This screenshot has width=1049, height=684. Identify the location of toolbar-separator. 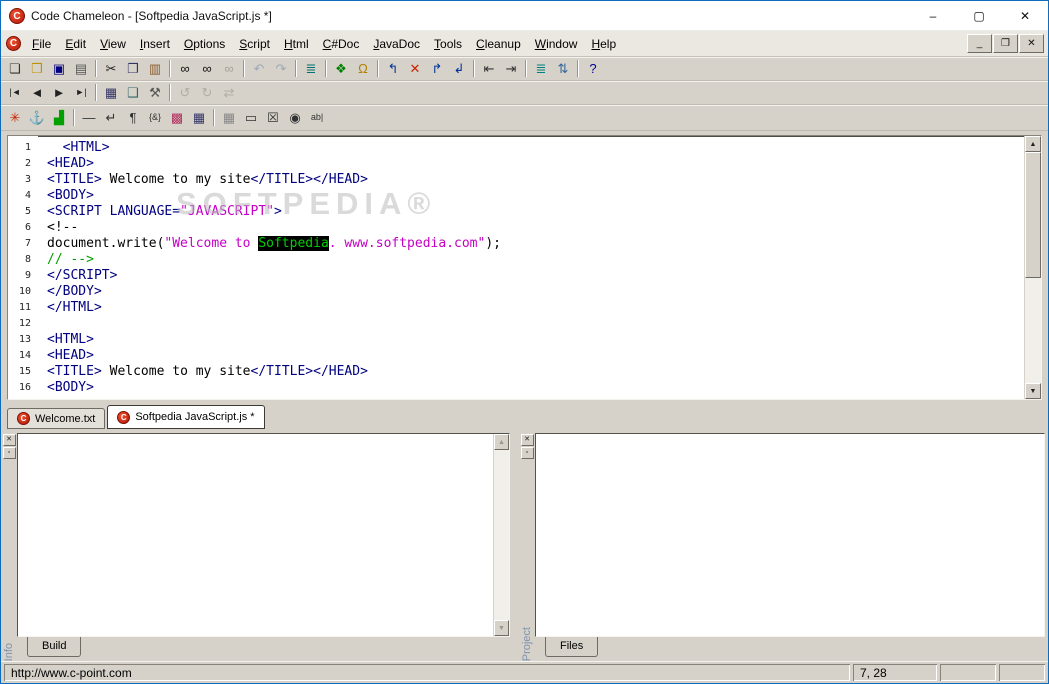
(296, 68).